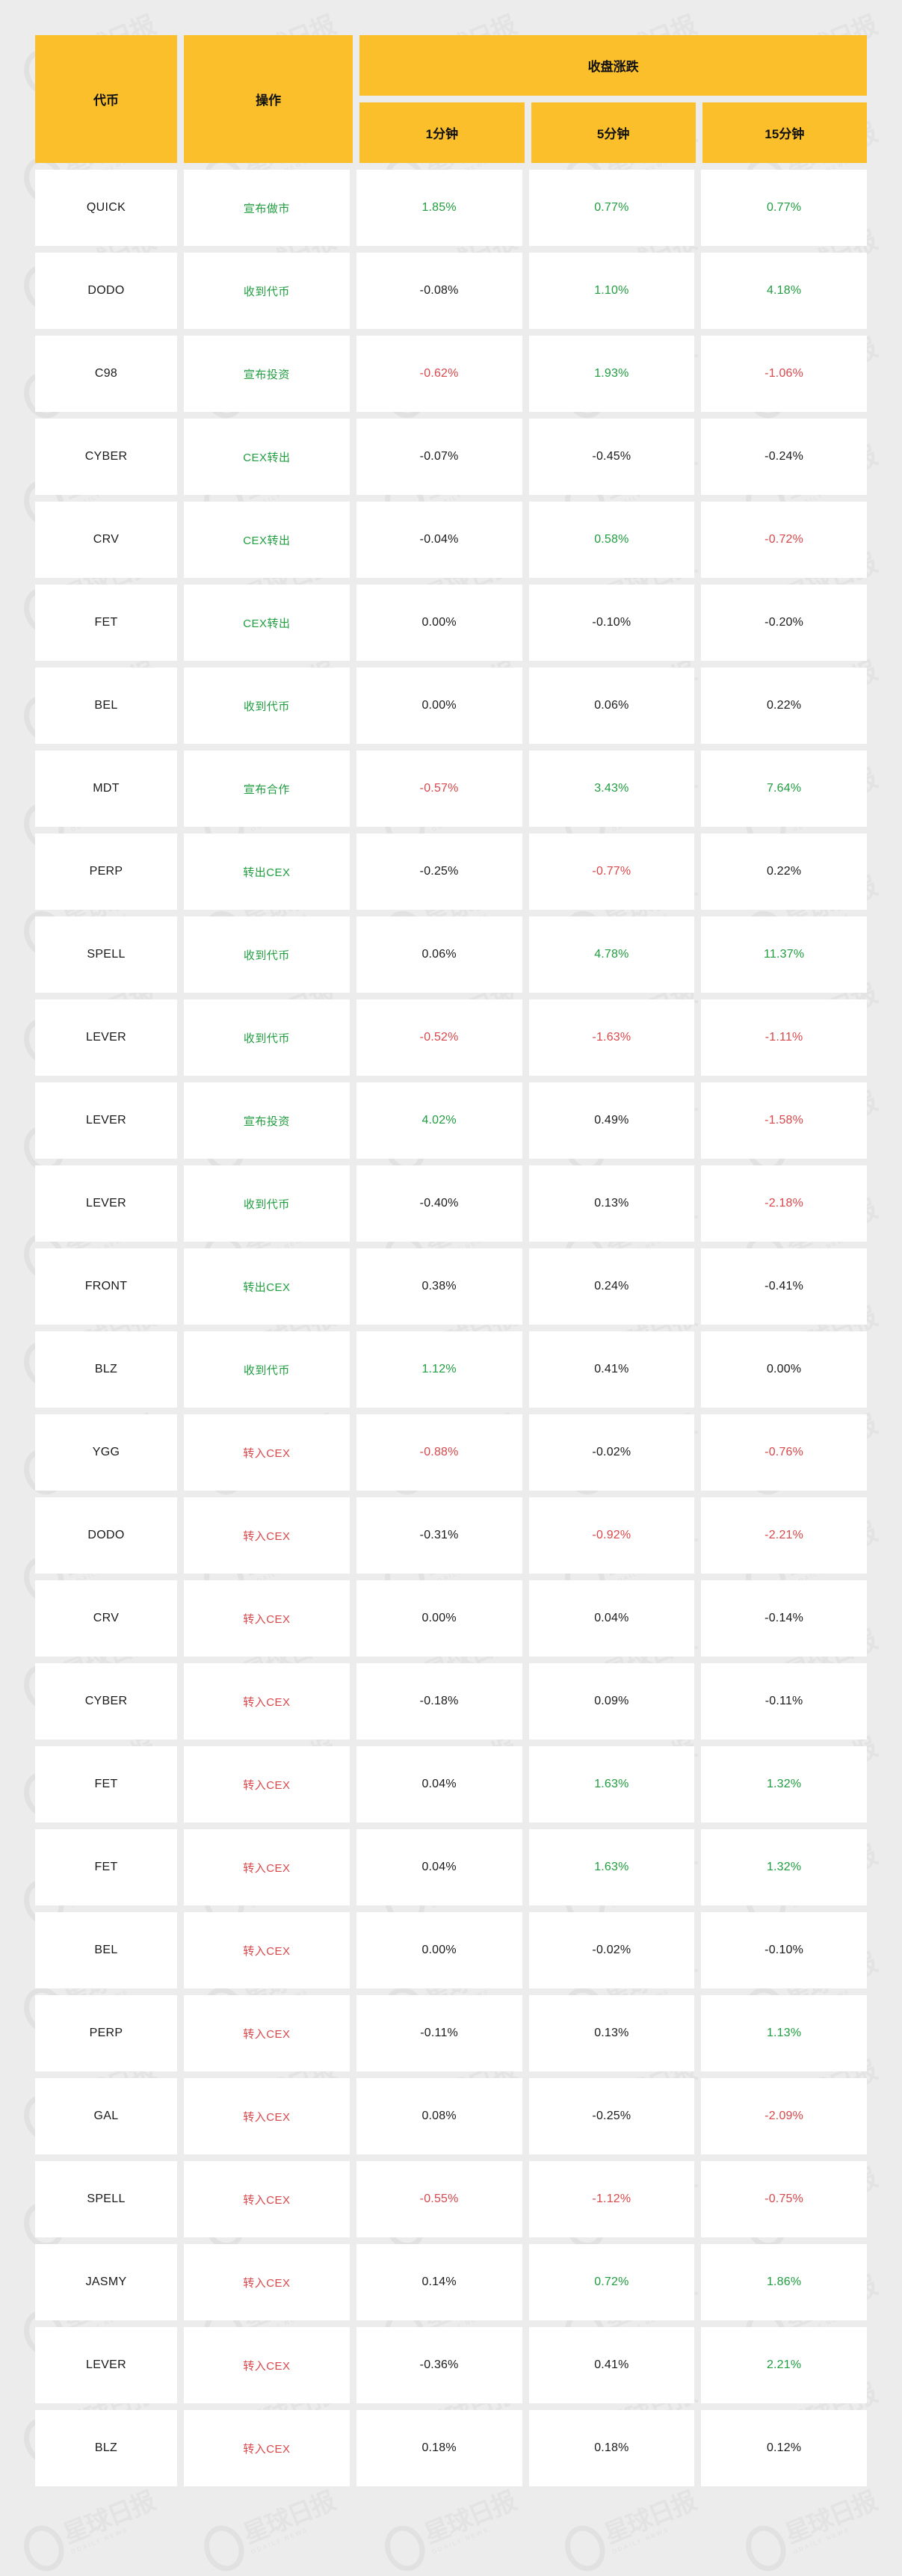 The image size is (902, 2576). Describe the element at coordinates (451, 871) in the screenshot. I see `table-row: PERP 转出CEX -0.25% -0.77% 0.22%` at that location.